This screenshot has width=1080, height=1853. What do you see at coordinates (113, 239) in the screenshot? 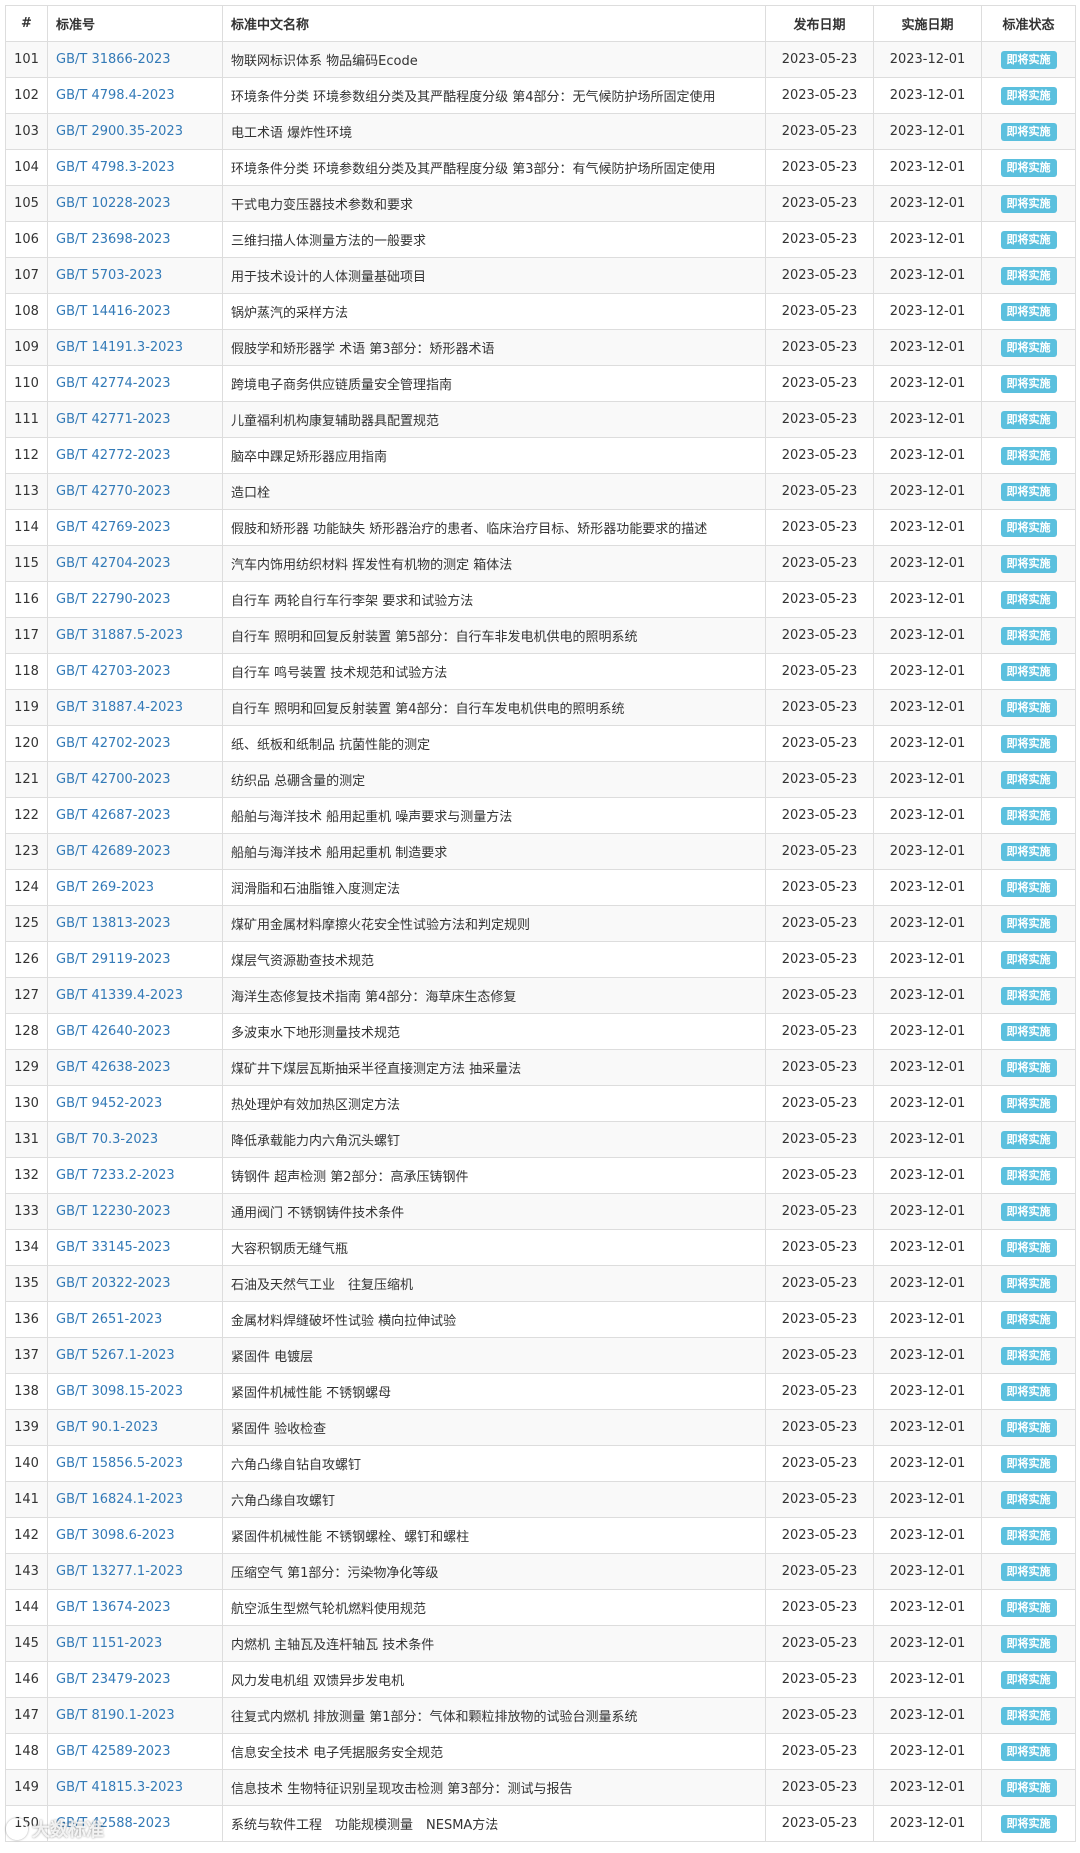
I see `standard-code-link: GB/T 23698-2023` at bounding box center [113, 239].